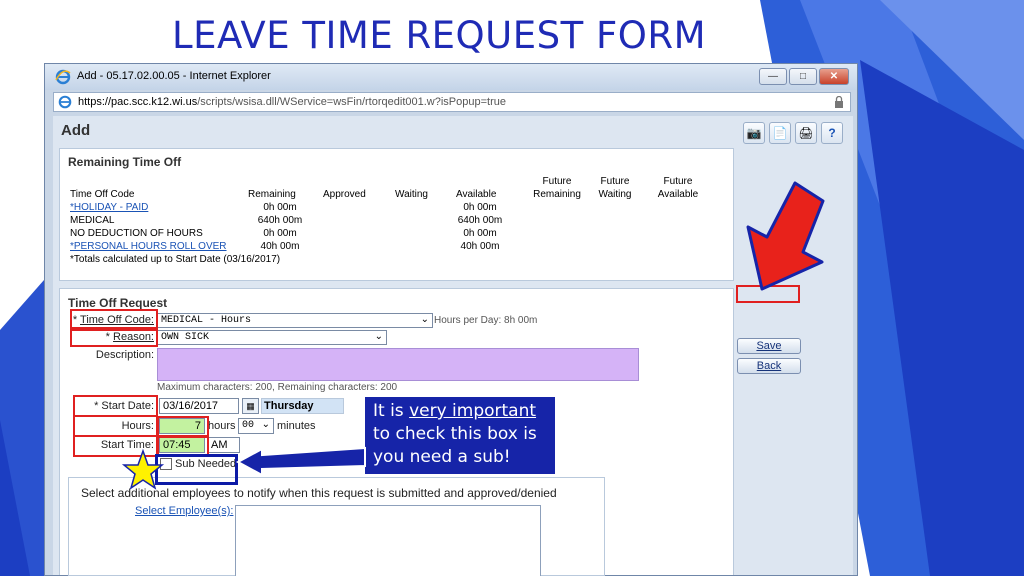 The width and height of the screenshot is (1024, 576). Describe the element at coordinates (473, 411) in the screenshot. I see `callout-emphasis: very important` at that location.